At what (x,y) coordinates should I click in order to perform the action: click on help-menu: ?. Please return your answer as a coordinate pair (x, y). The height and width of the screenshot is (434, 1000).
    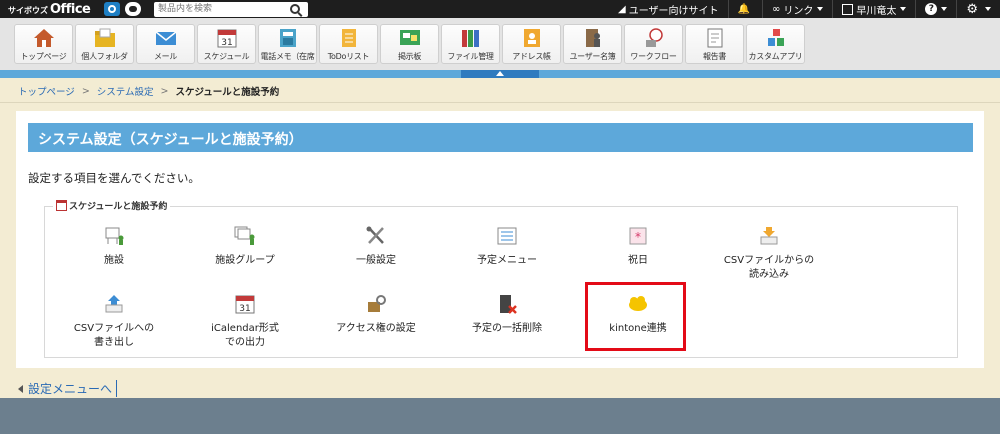
    Looking at the image, I should click on (935, 9).